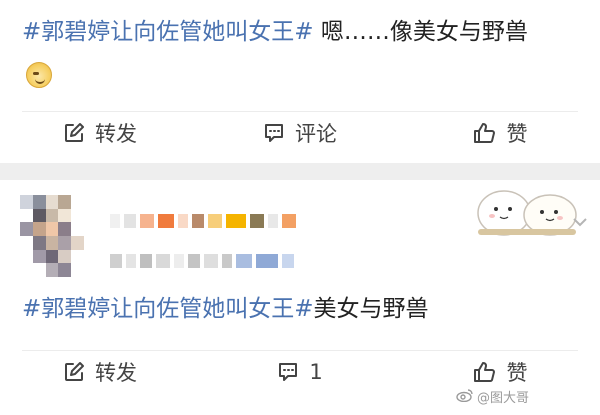  Describe the element at coordinates (39, 75) in the screenshot. I see `smirk-emoji-icon` at that location.